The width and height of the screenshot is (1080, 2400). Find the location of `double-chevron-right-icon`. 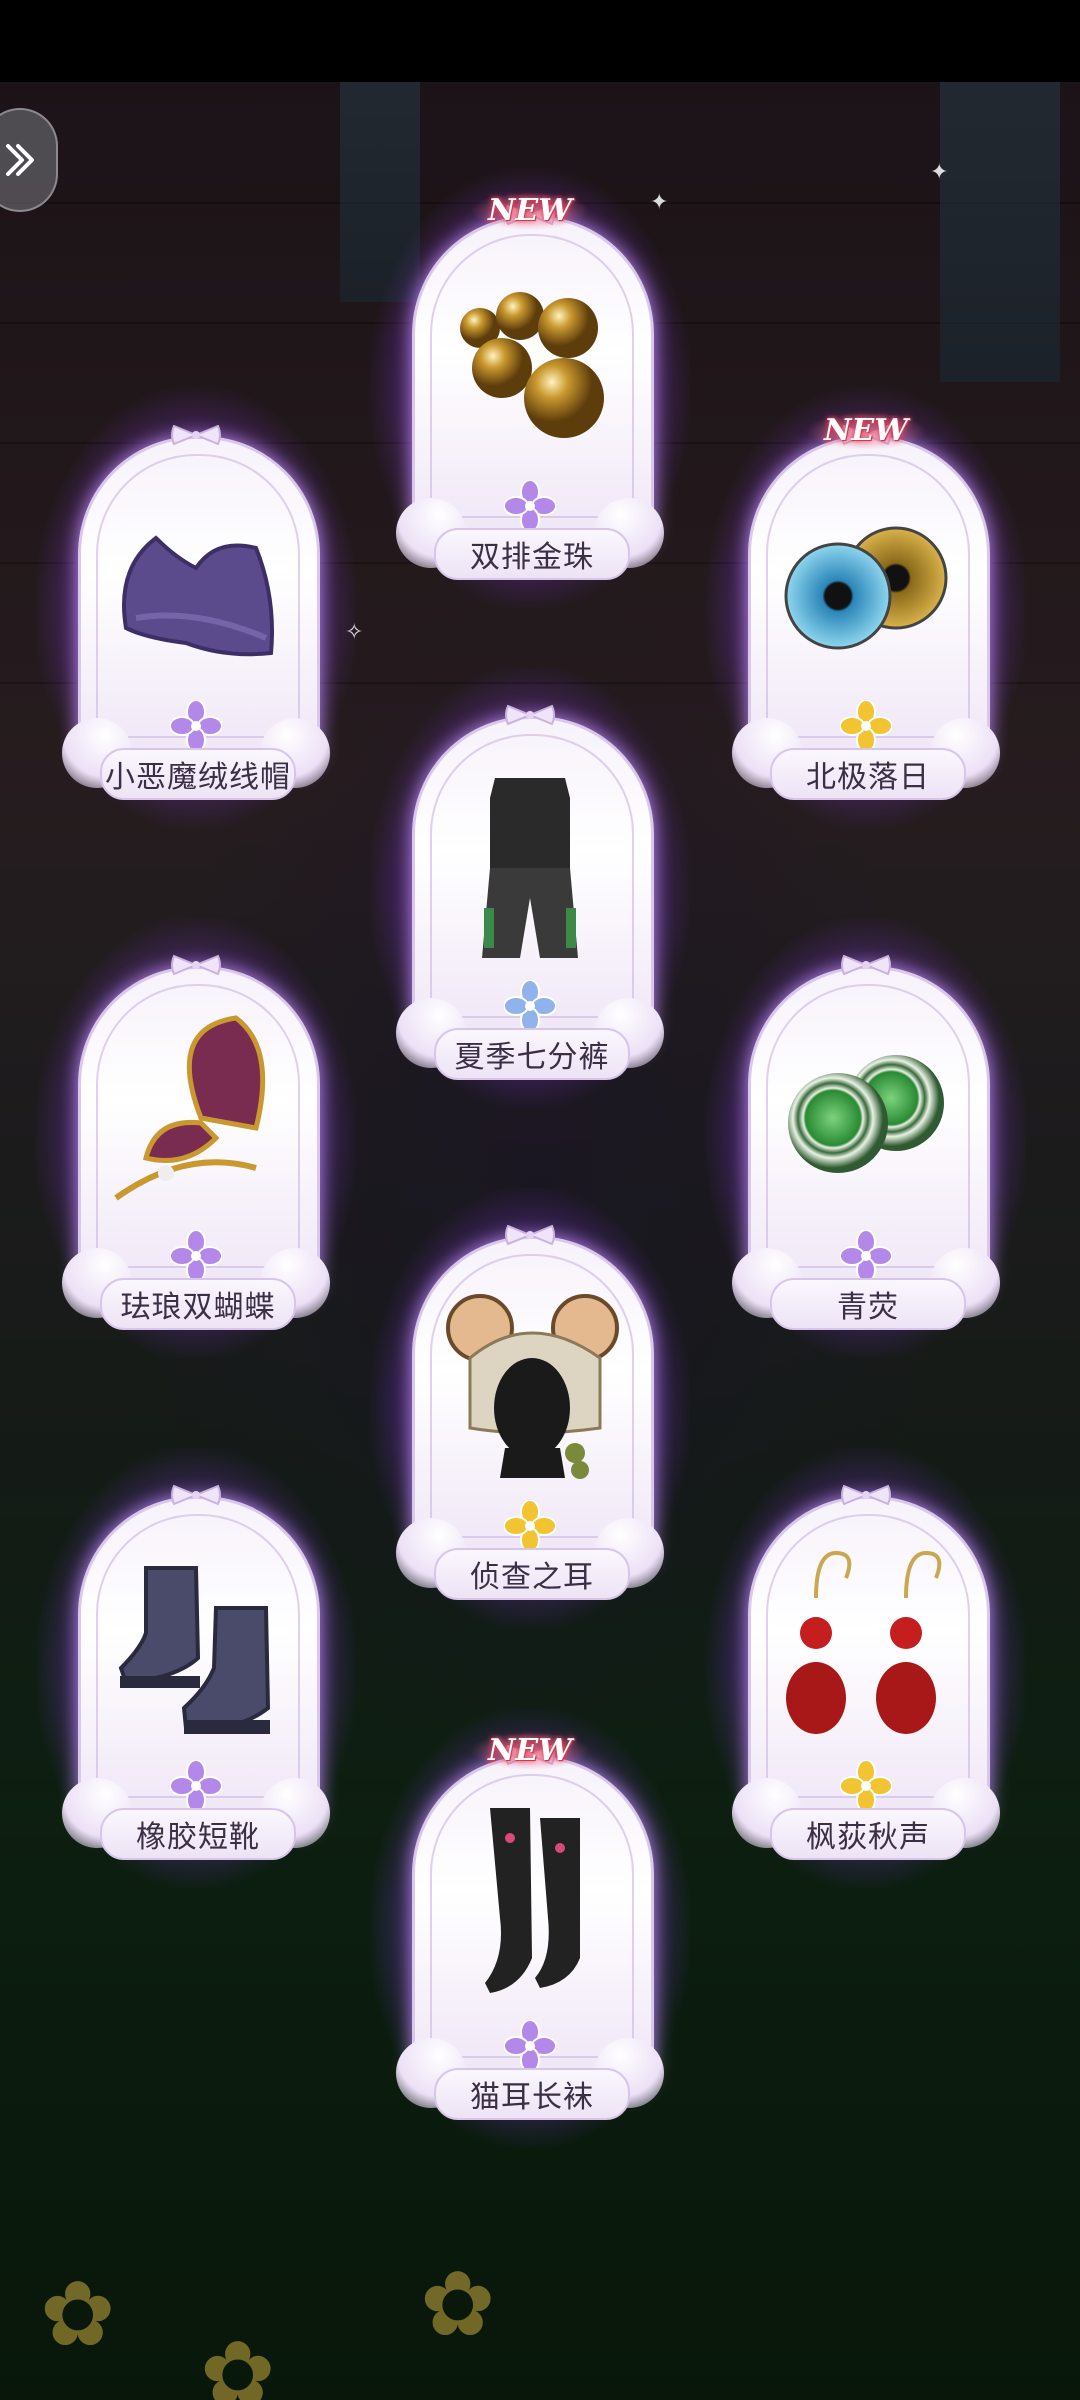

double-chevron-right-icon is located at coordinates (20, 160).